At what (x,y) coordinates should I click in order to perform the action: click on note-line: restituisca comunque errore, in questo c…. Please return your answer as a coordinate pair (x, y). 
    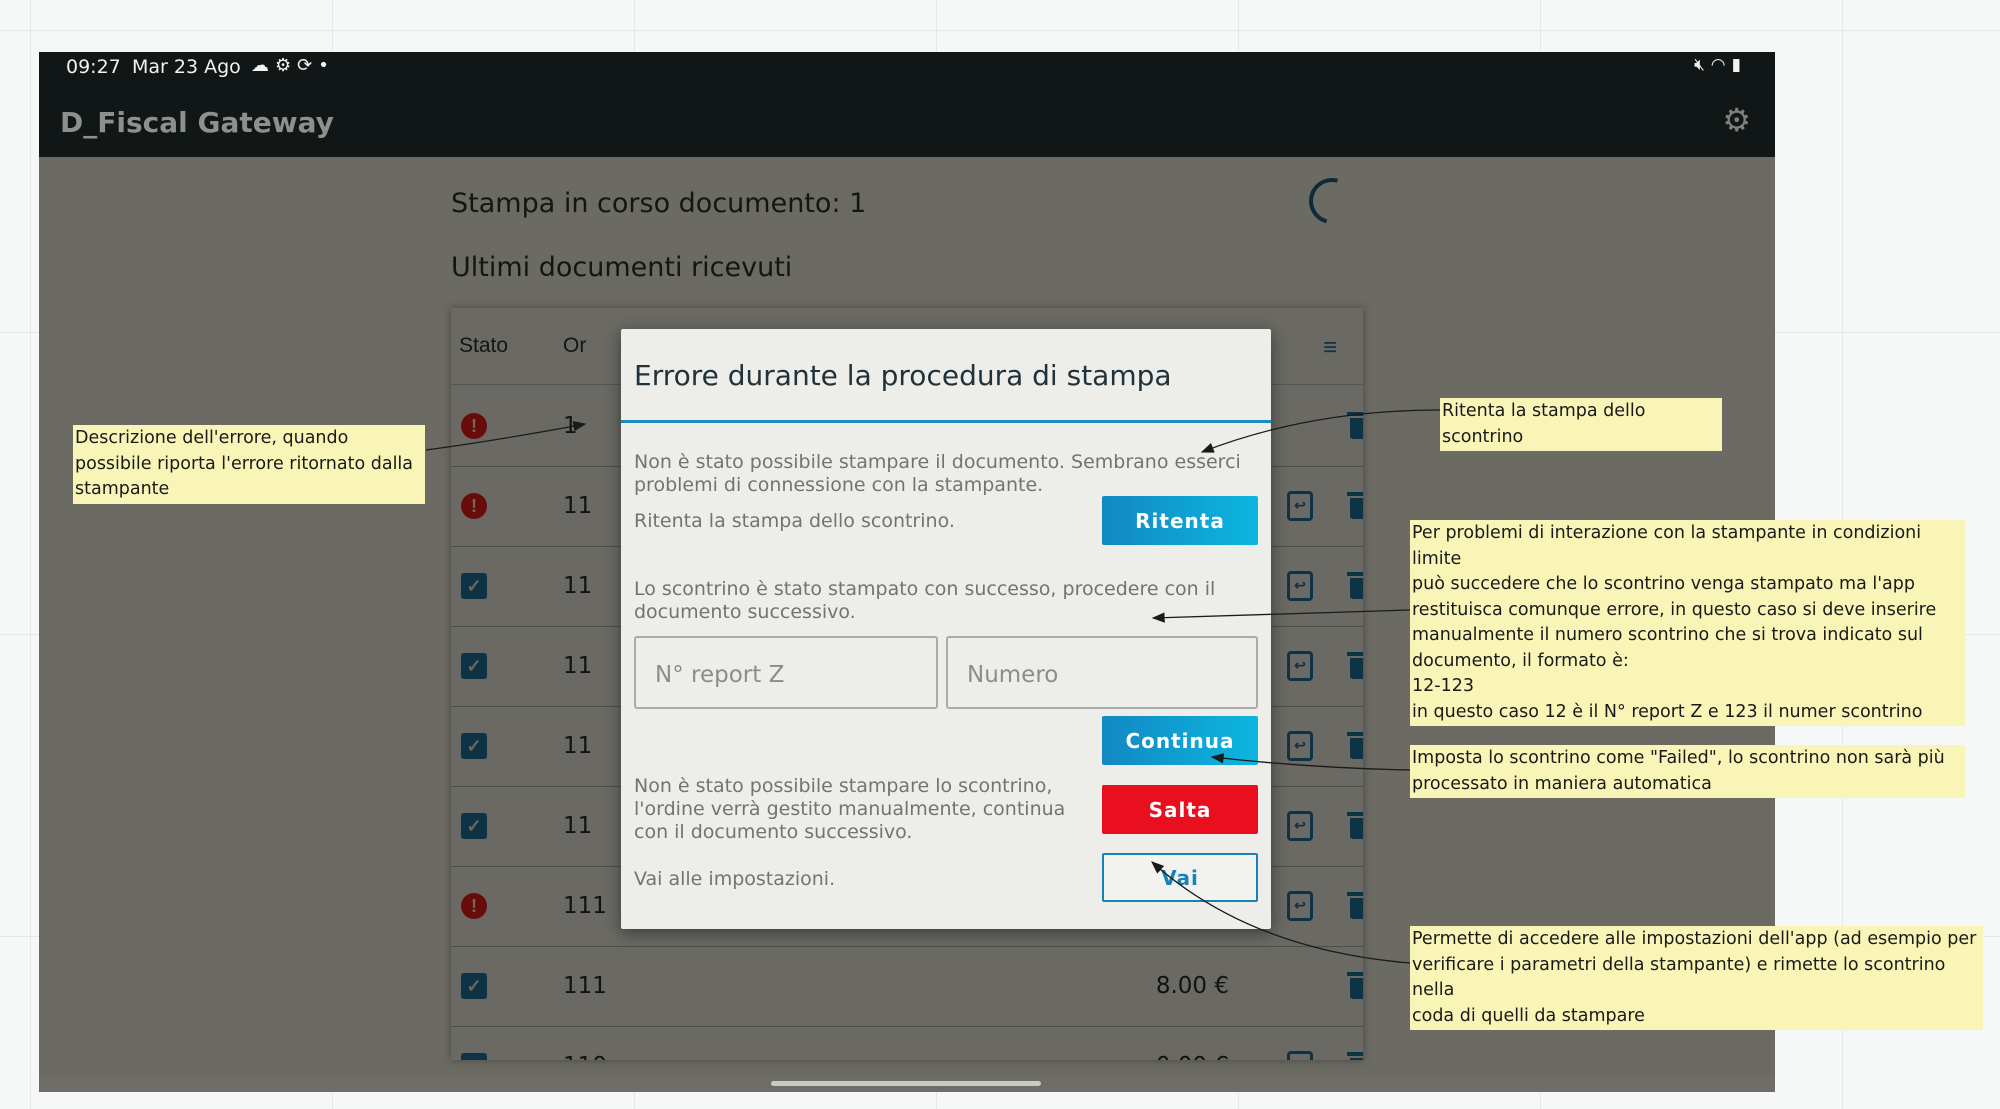
    Looking at the image, I should click on (1674, 609).